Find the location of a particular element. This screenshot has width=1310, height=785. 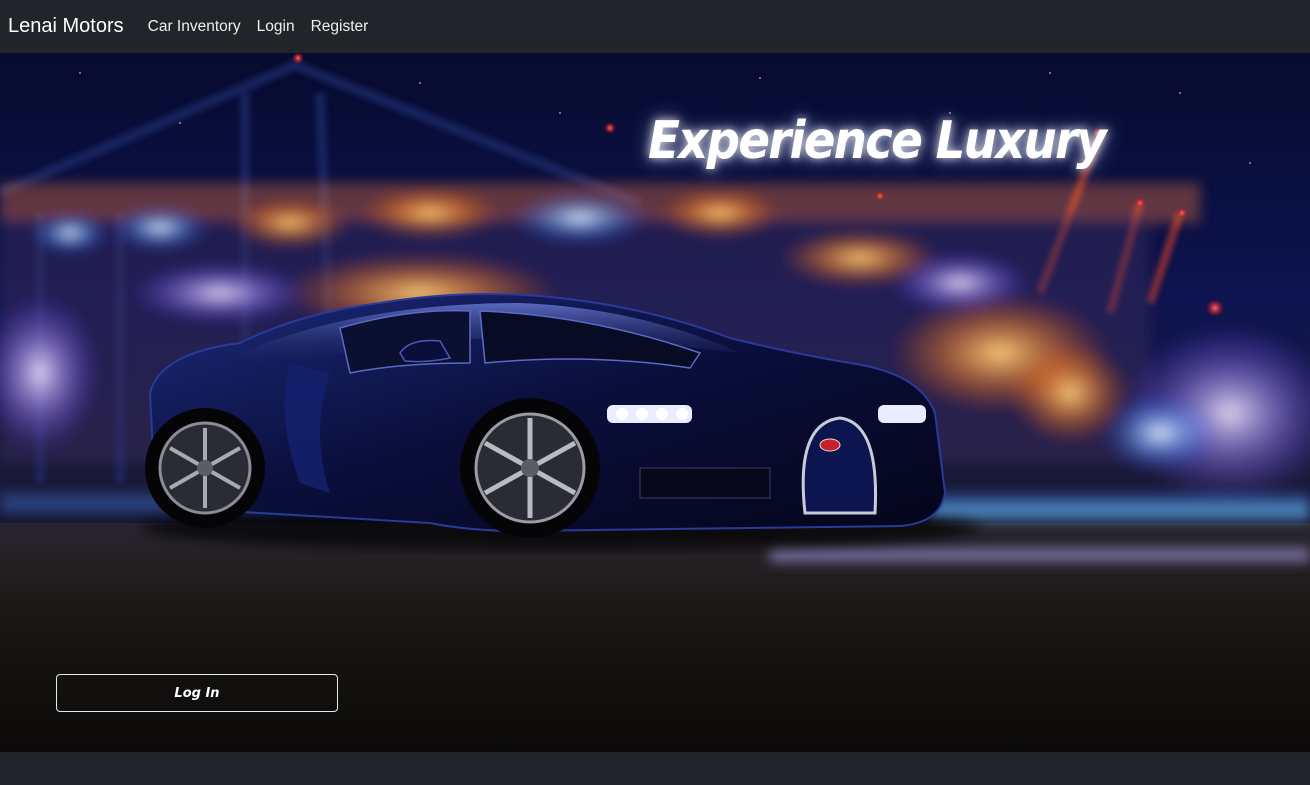

hero-title: Experience Luxury is located at coordinates (877, 141).